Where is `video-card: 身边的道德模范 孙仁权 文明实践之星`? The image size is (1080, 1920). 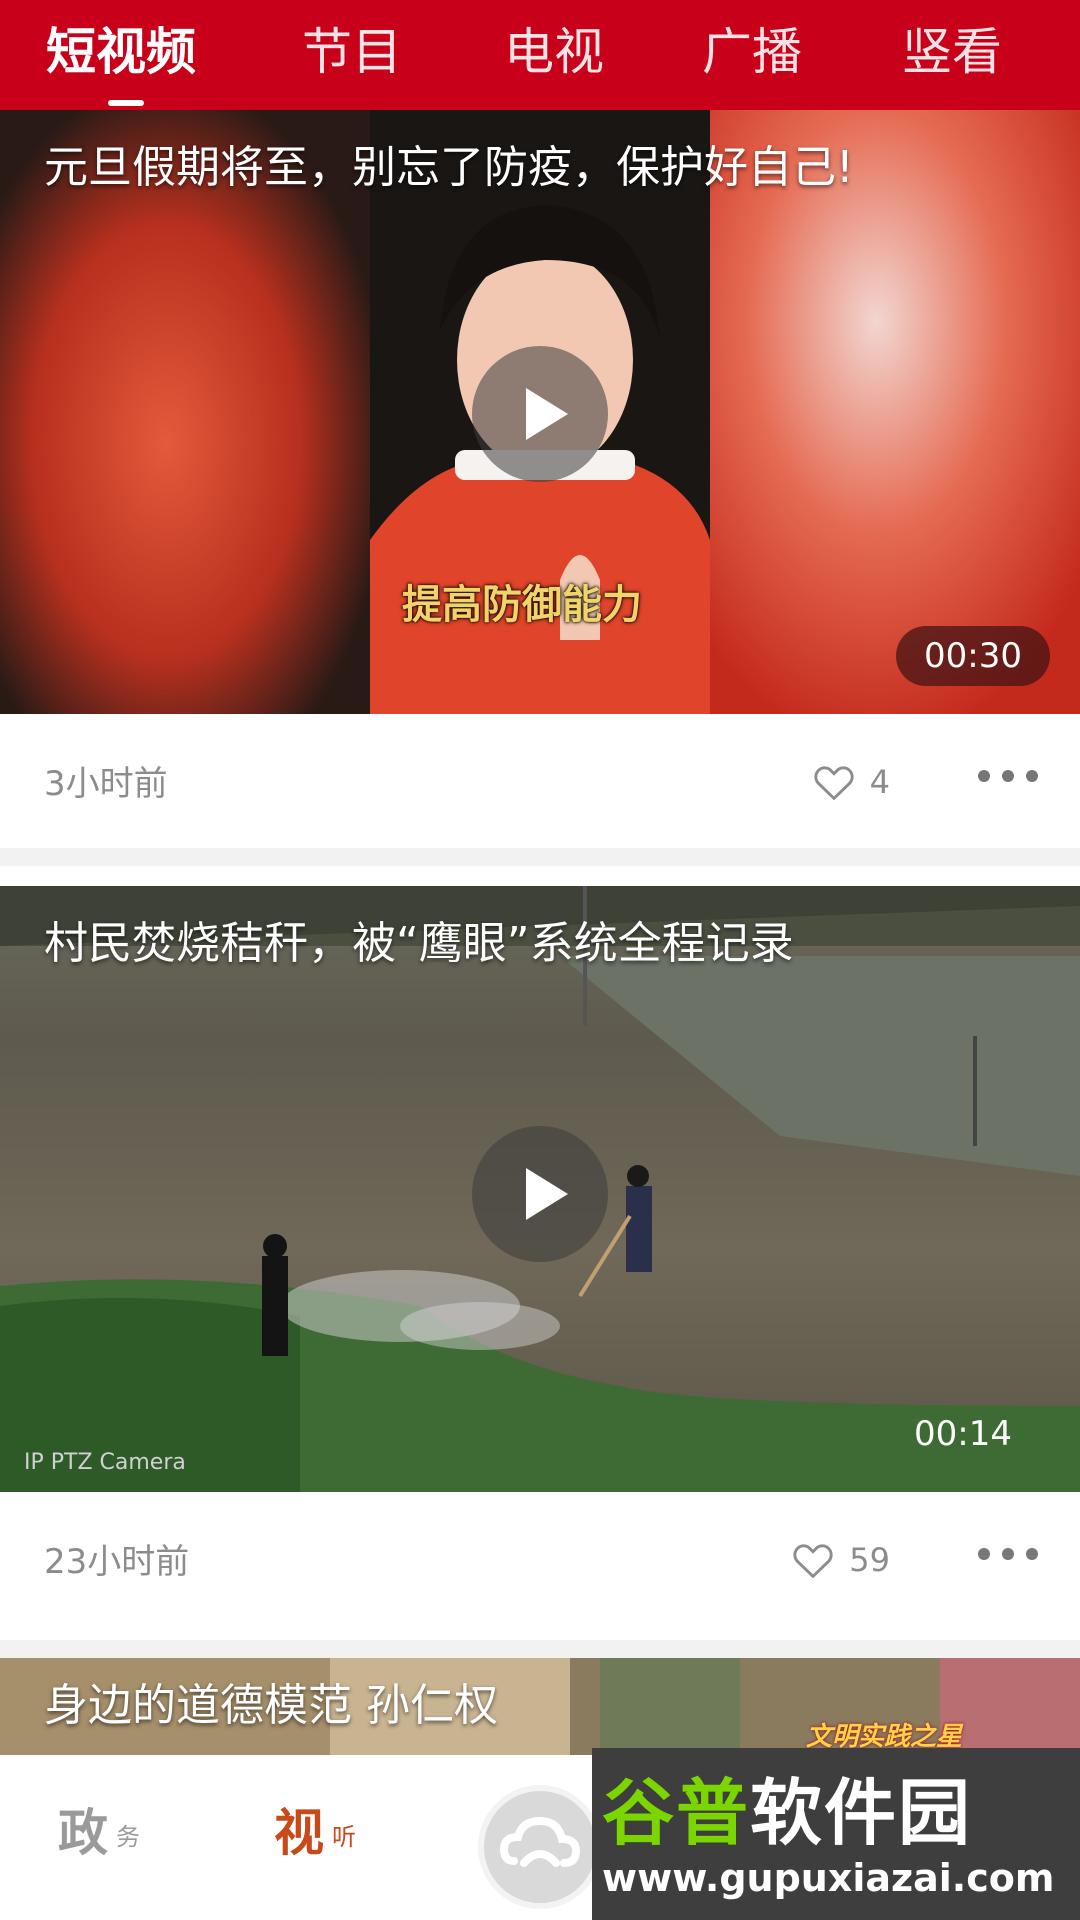
video-card: 身边的道德模范 孙仁权 文明实践之星 is located at coordinates (540, 1708).